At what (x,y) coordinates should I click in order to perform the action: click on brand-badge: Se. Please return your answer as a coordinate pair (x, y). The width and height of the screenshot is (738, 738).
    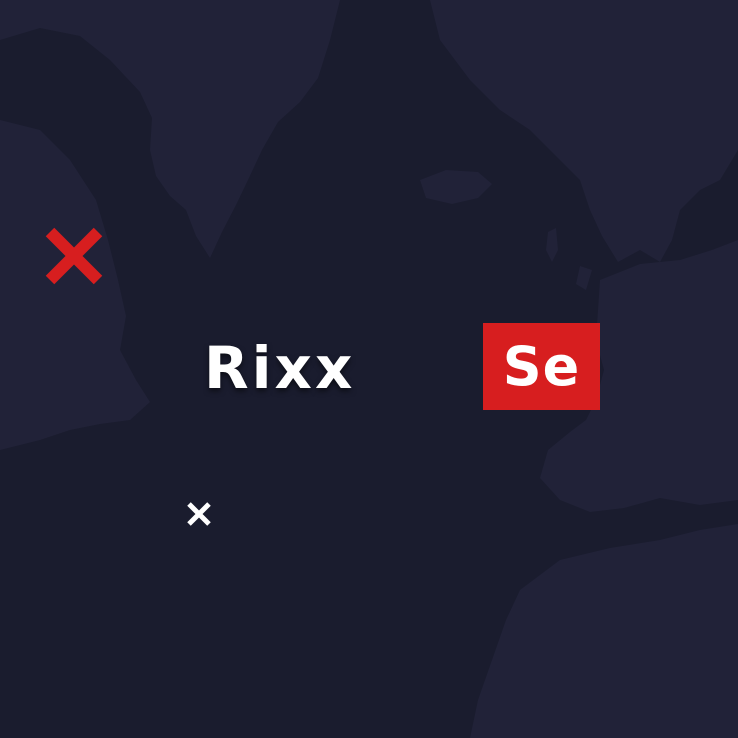
    Looking at the image, I should click on (541, 366).